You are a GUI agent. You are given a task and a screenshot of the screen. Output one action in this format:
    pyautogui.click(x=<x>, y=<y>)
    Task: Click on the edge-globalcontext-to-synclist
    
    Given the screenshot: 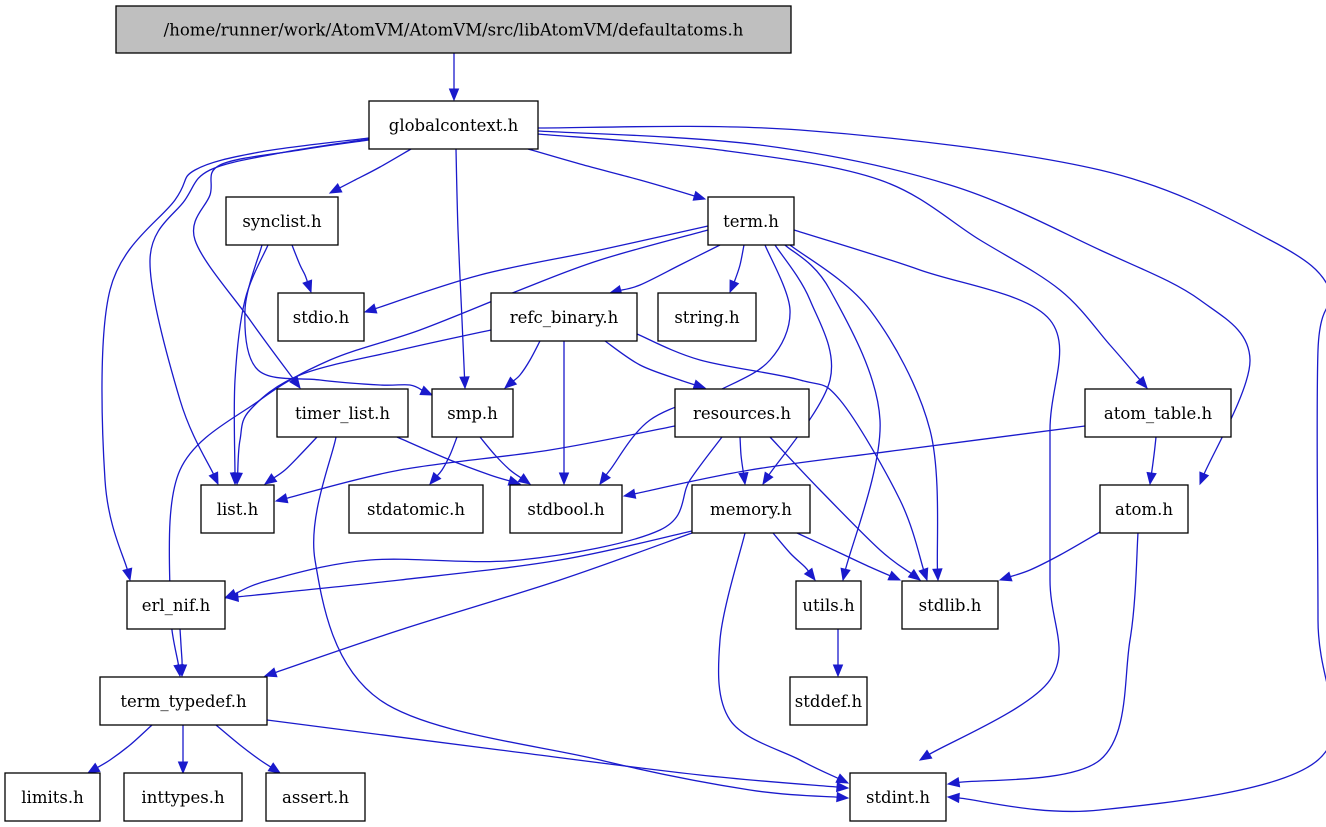 What is the action you would take?
    pyautogui.click(x=370, y=171)
    